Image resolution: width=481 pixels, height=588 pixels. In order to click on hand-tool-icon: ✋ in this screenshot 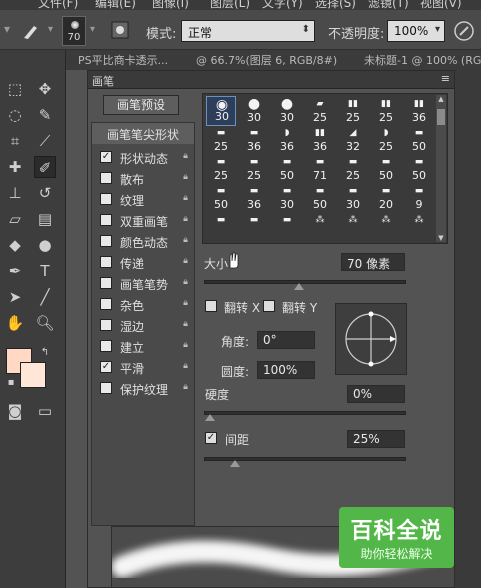, I will do `click(15, 323)`.